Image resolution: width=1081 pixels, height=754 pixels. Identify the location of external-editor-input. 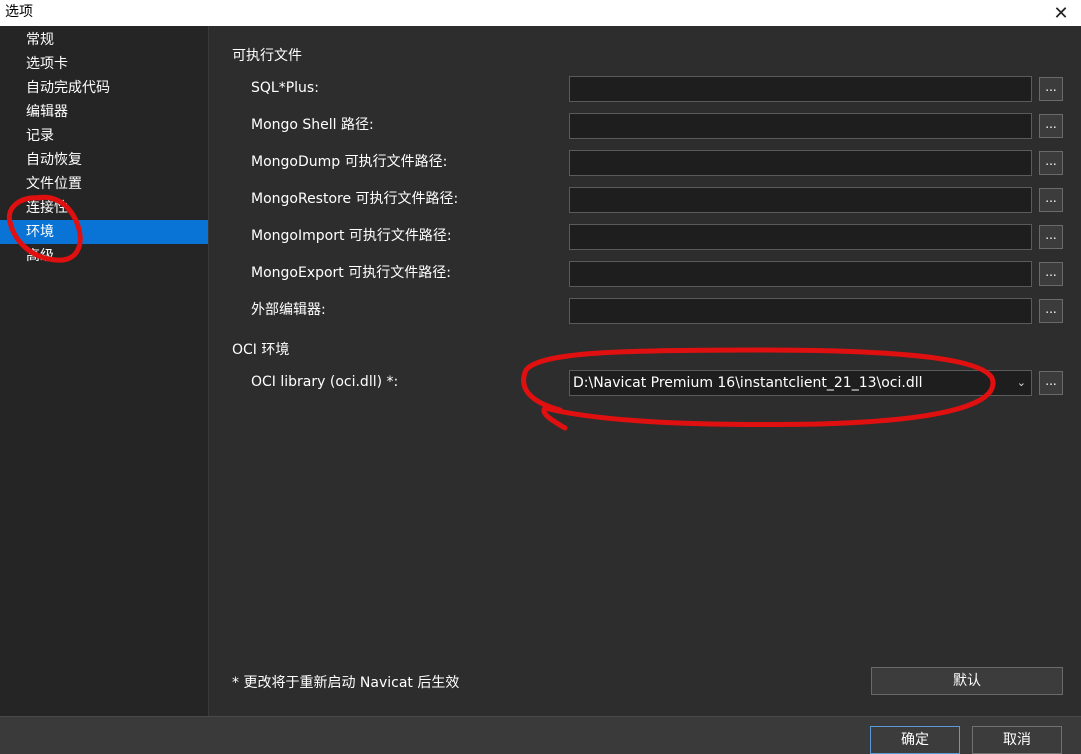
(800, 311).